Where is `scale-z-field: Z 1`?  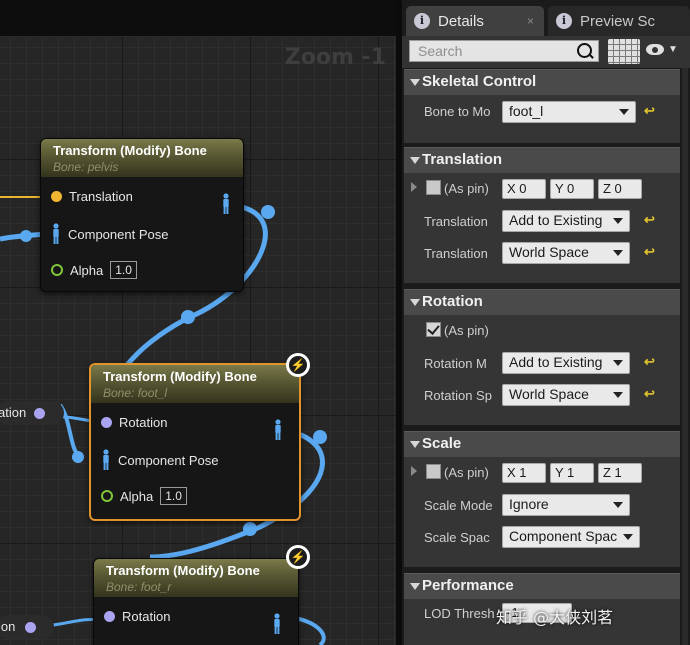
scale-z-field: Z 1 is located at coordinates (620, 473).